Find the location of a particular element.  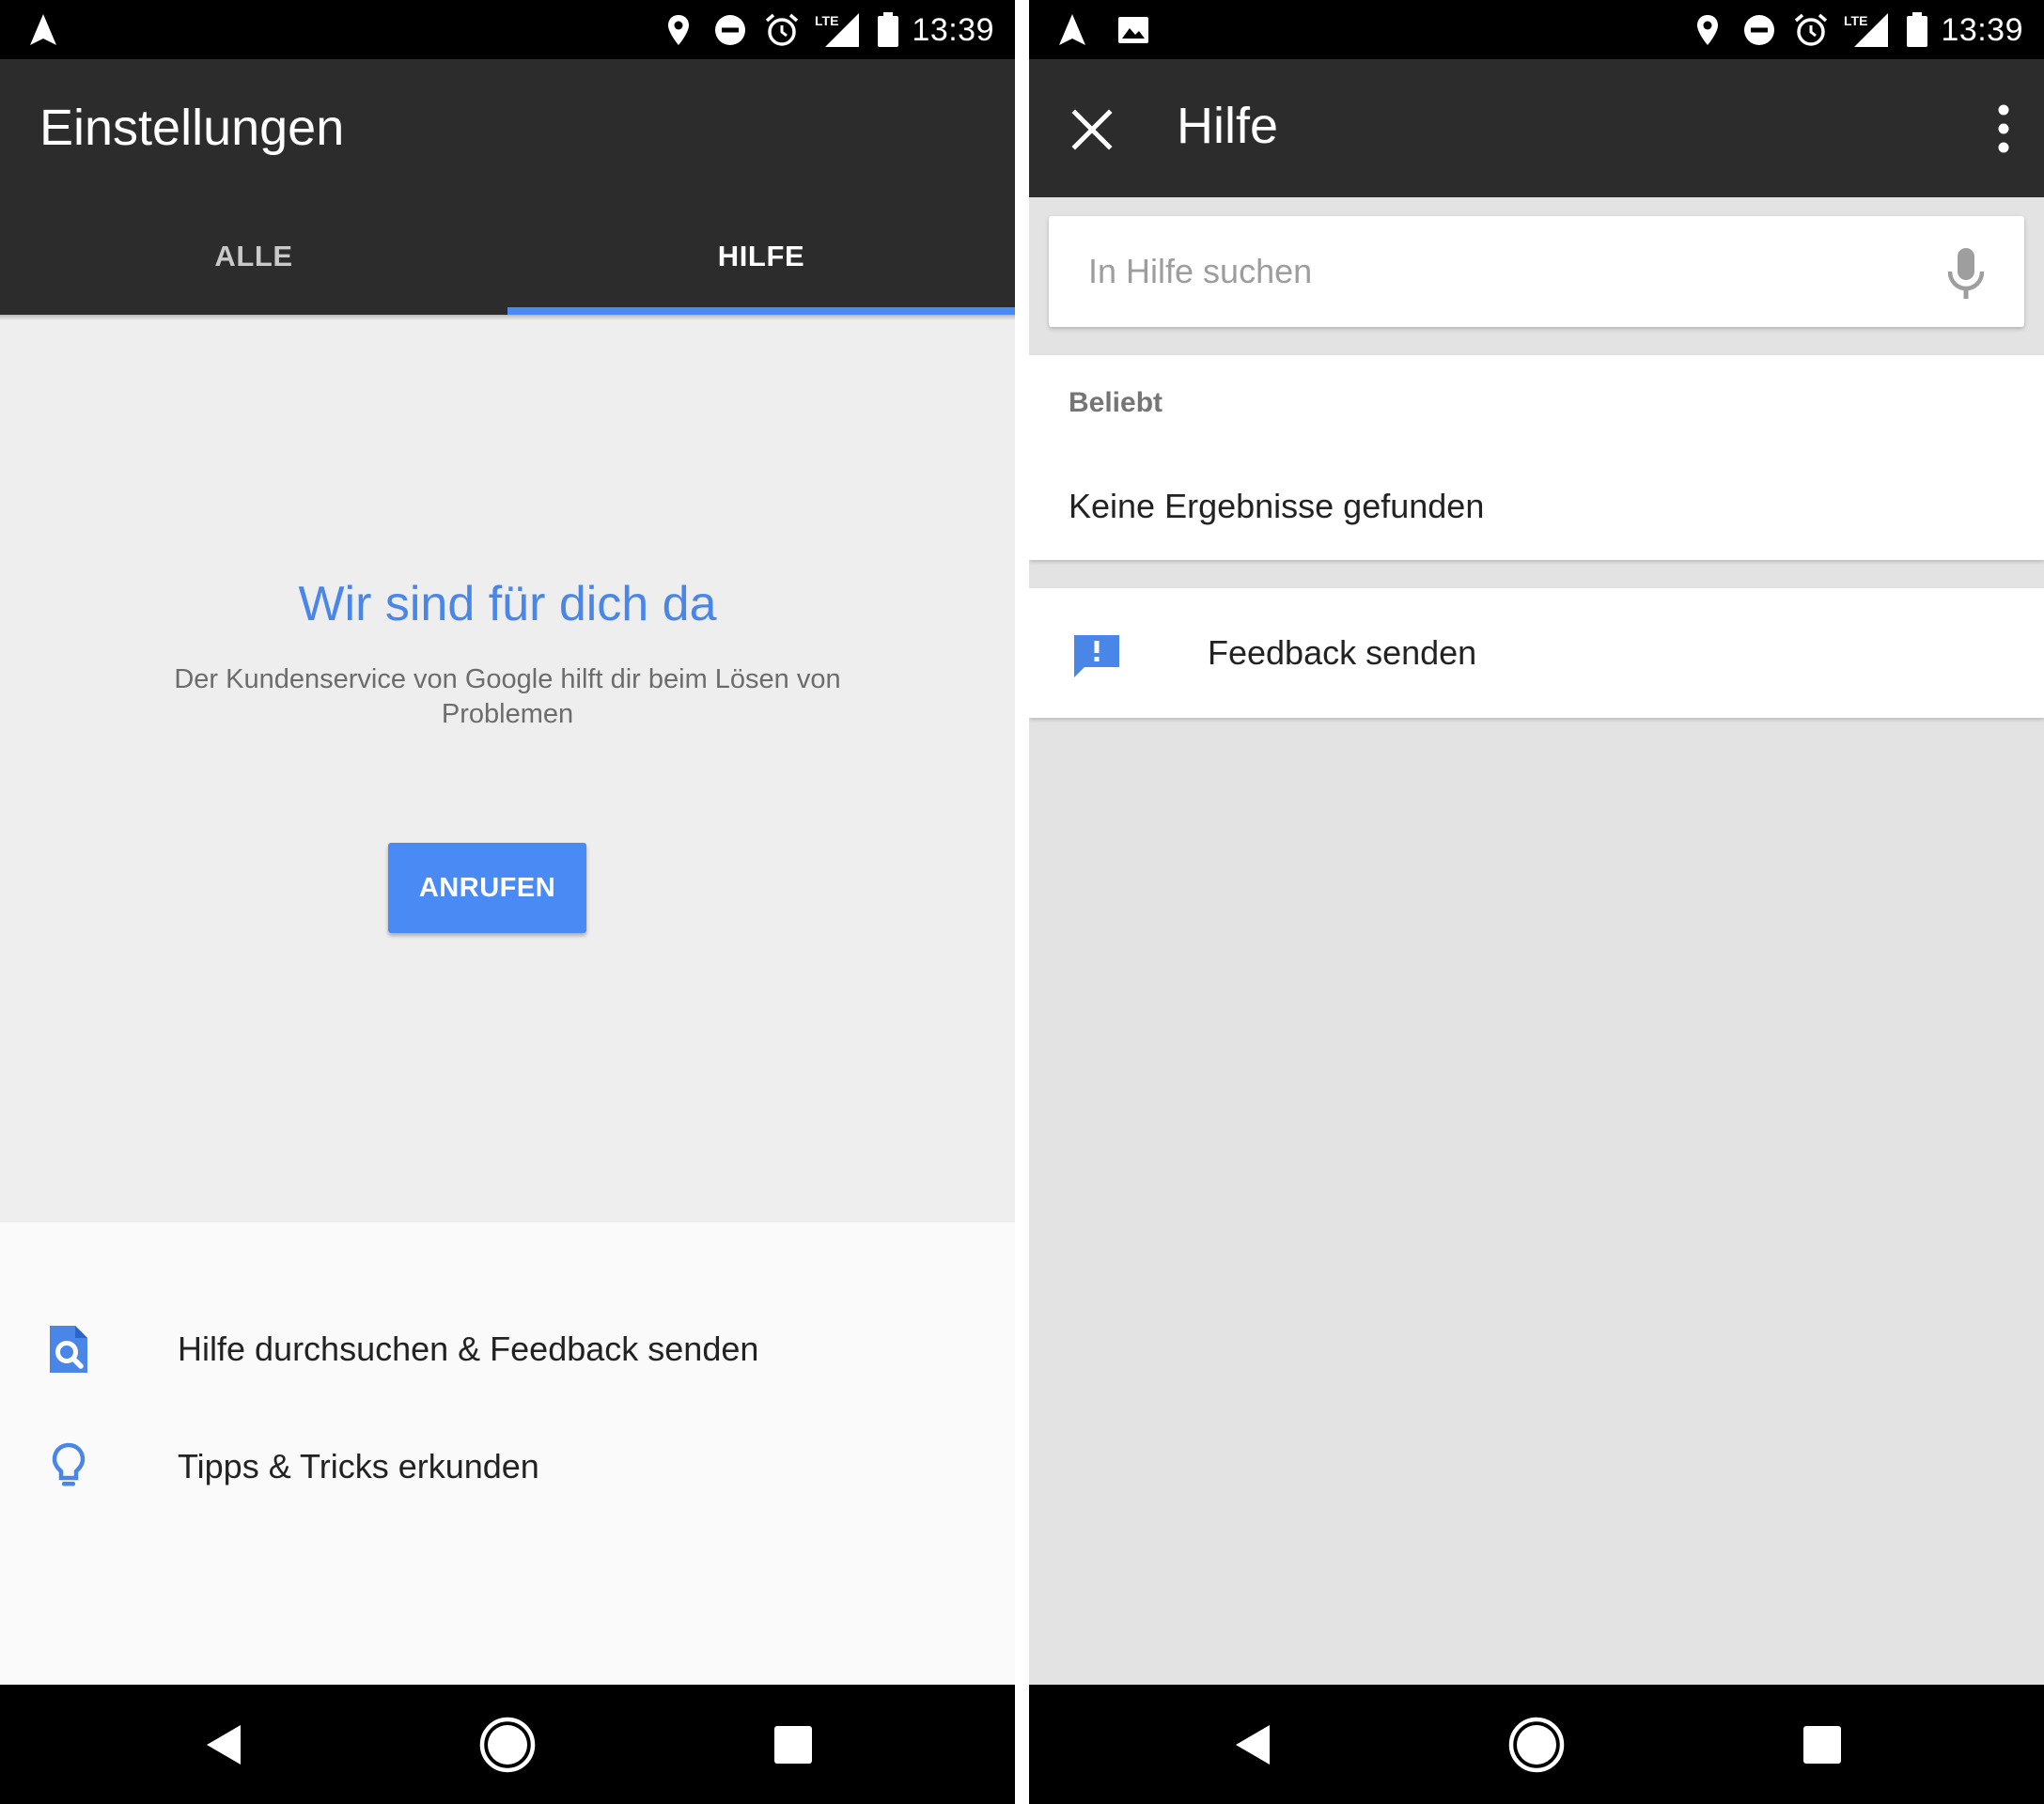

hero-title: Wir sind für dich da is located at coordinates (507, 604).